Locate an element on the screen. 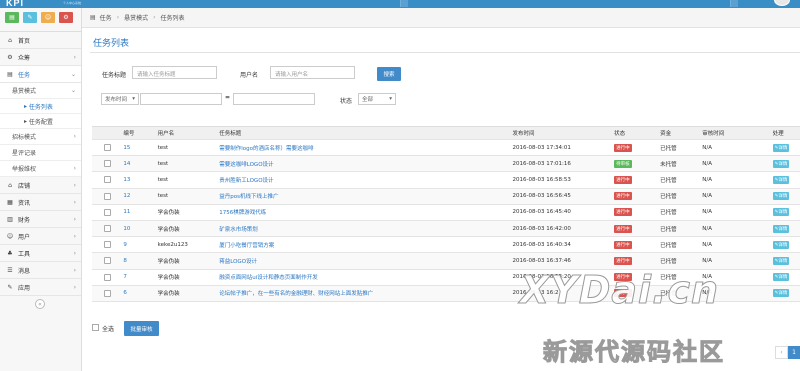  home-icon: ▤ is located at coordinates (93, 17).